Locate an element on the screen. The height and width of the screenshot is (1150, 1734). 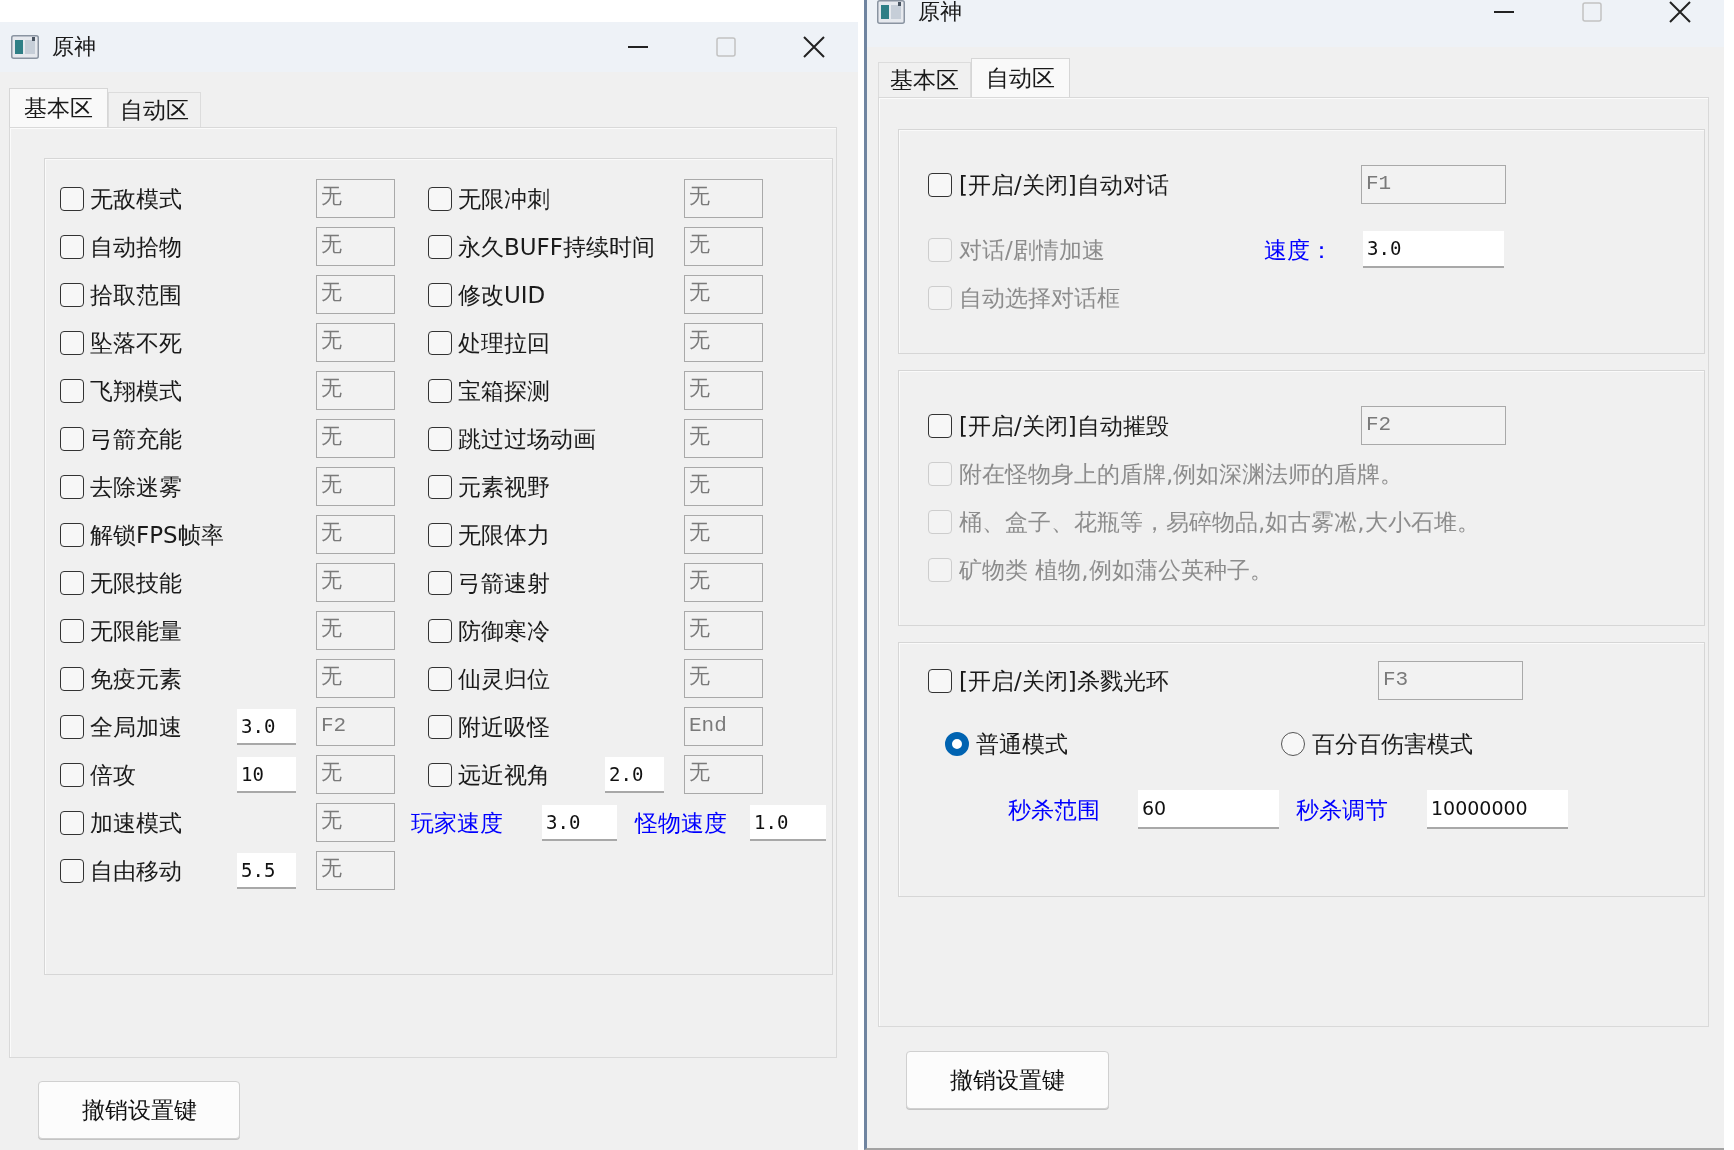
value-field: 60 is located at coordinates (1208, 809).